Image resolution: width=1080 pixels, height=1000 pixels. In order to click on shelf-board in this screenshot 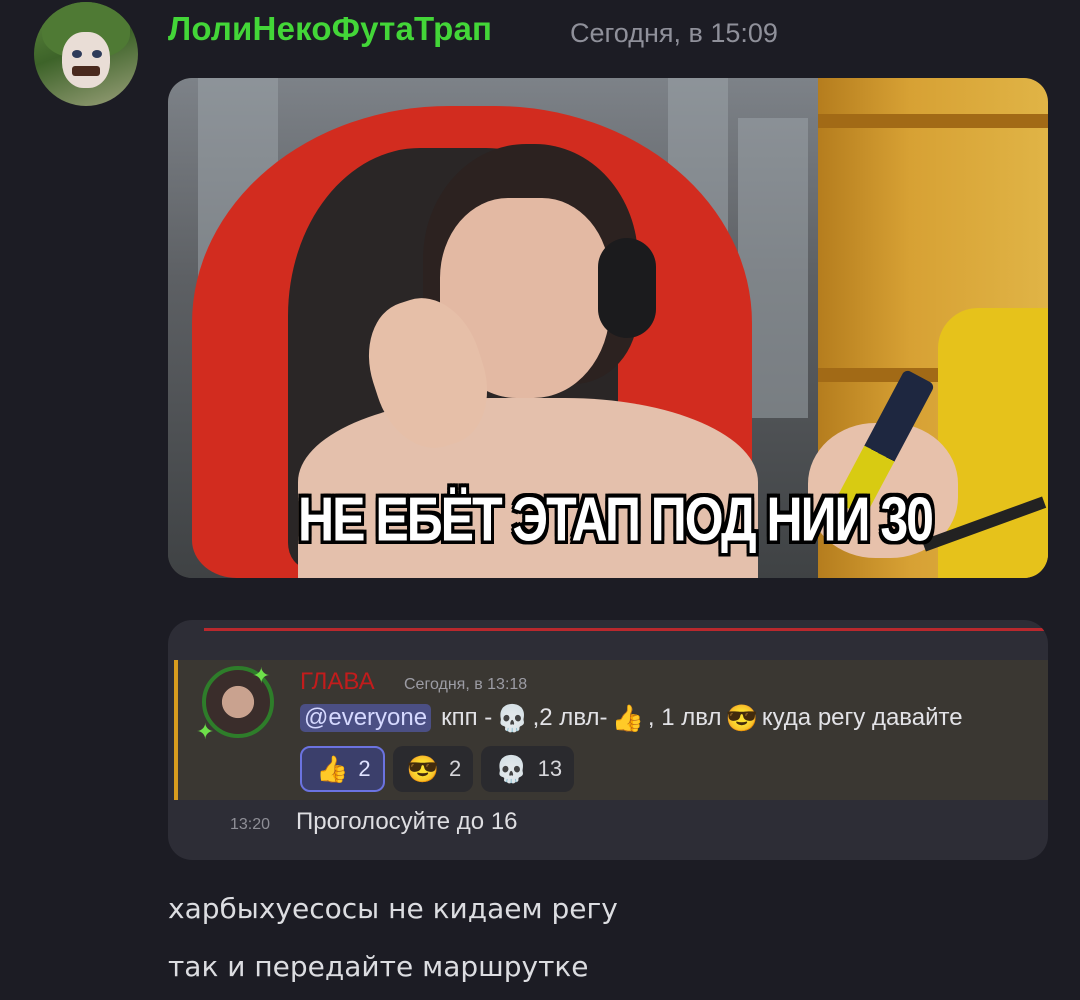, I will do `click(933, 121)`.